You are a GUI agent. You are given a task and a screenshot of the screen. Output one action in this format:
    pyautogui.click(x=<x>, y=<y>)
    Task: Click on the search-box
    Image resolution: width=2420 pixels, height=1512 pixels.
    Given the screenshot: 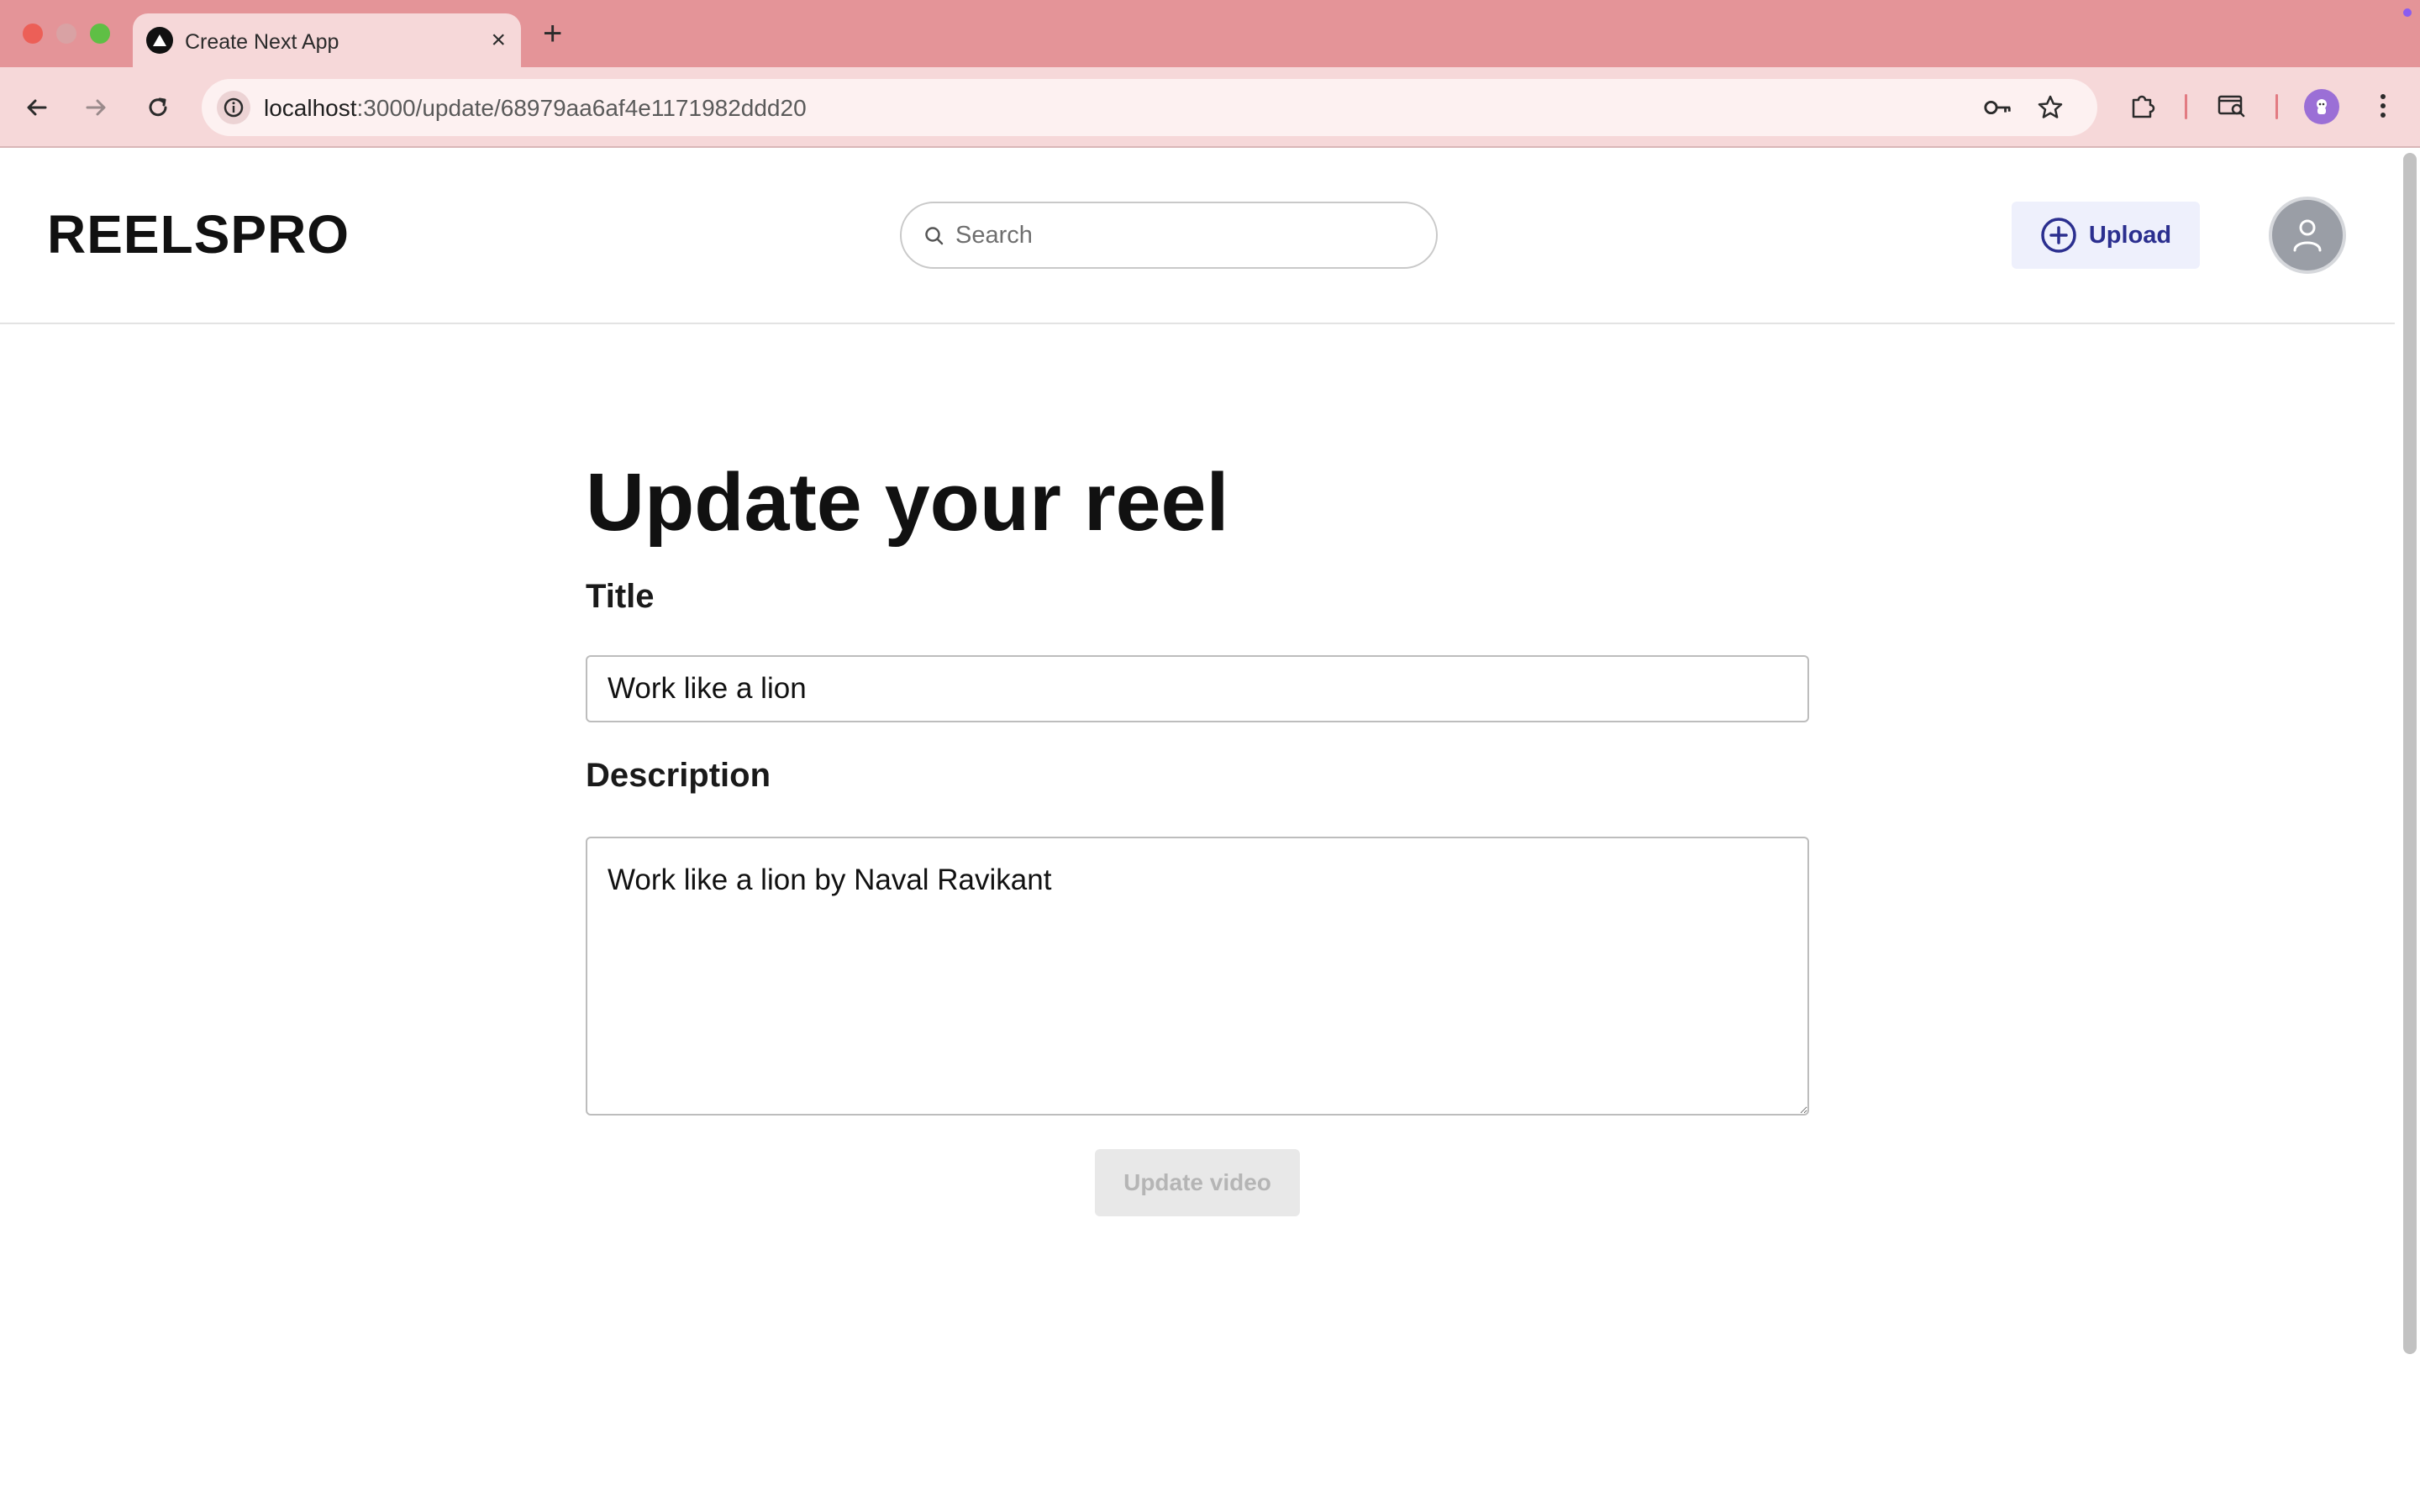 What is the action you would take?
    pyautogui.click(x=1169, y=235)
    